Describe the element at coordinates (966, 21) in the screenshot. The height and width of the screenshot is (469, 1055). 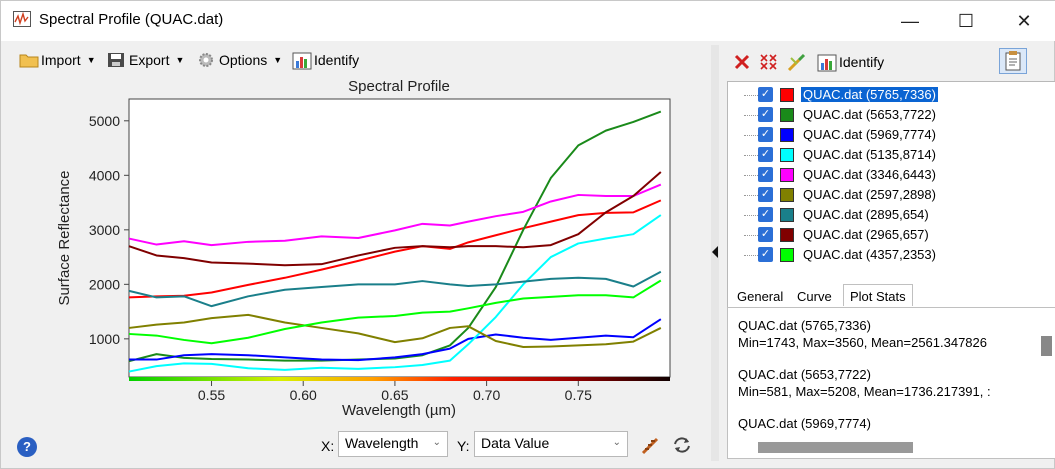
I see `maximize-button: ☐` at that location.